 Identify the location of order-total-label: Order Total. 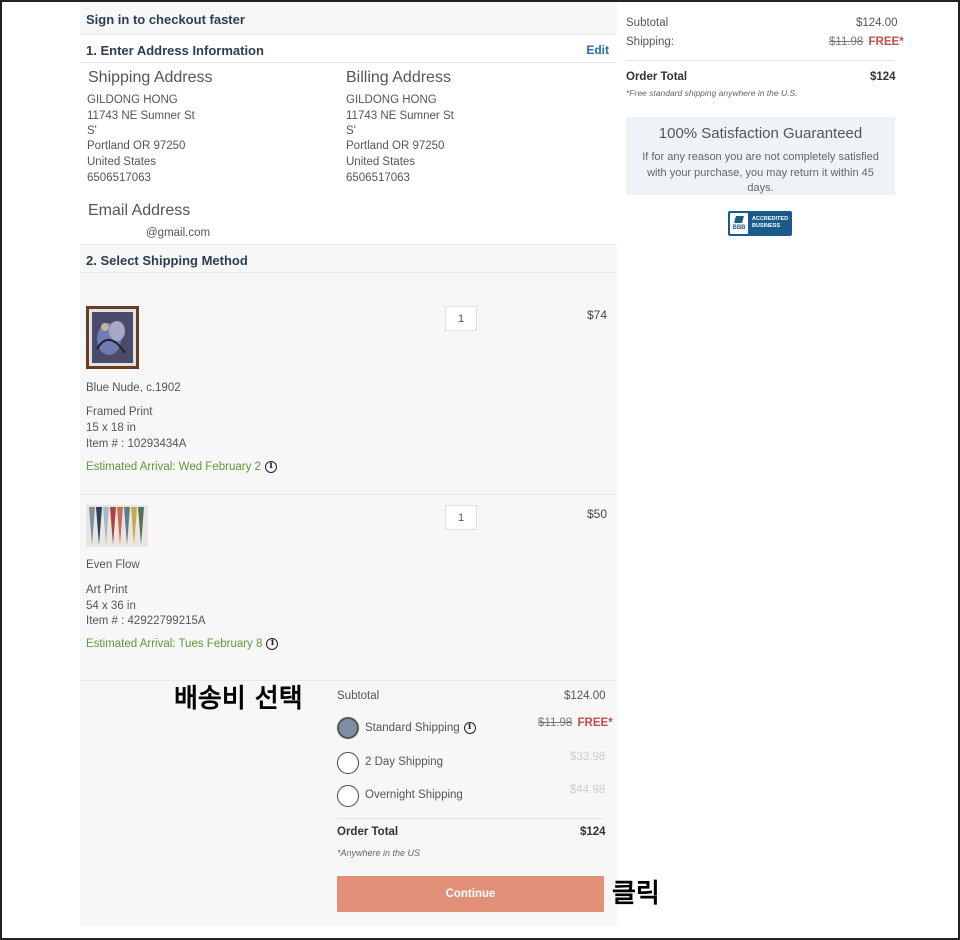
(368, 832).